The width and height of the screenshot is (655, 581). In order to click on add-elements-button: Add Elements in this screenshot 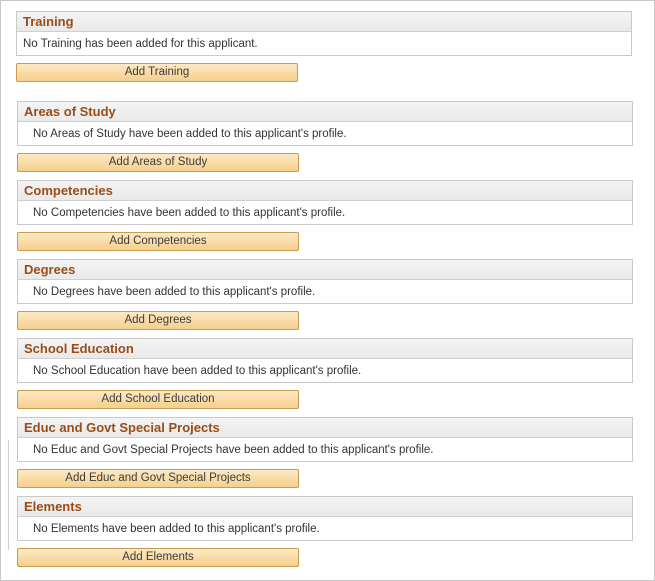, I will do `click(158, 557)`.